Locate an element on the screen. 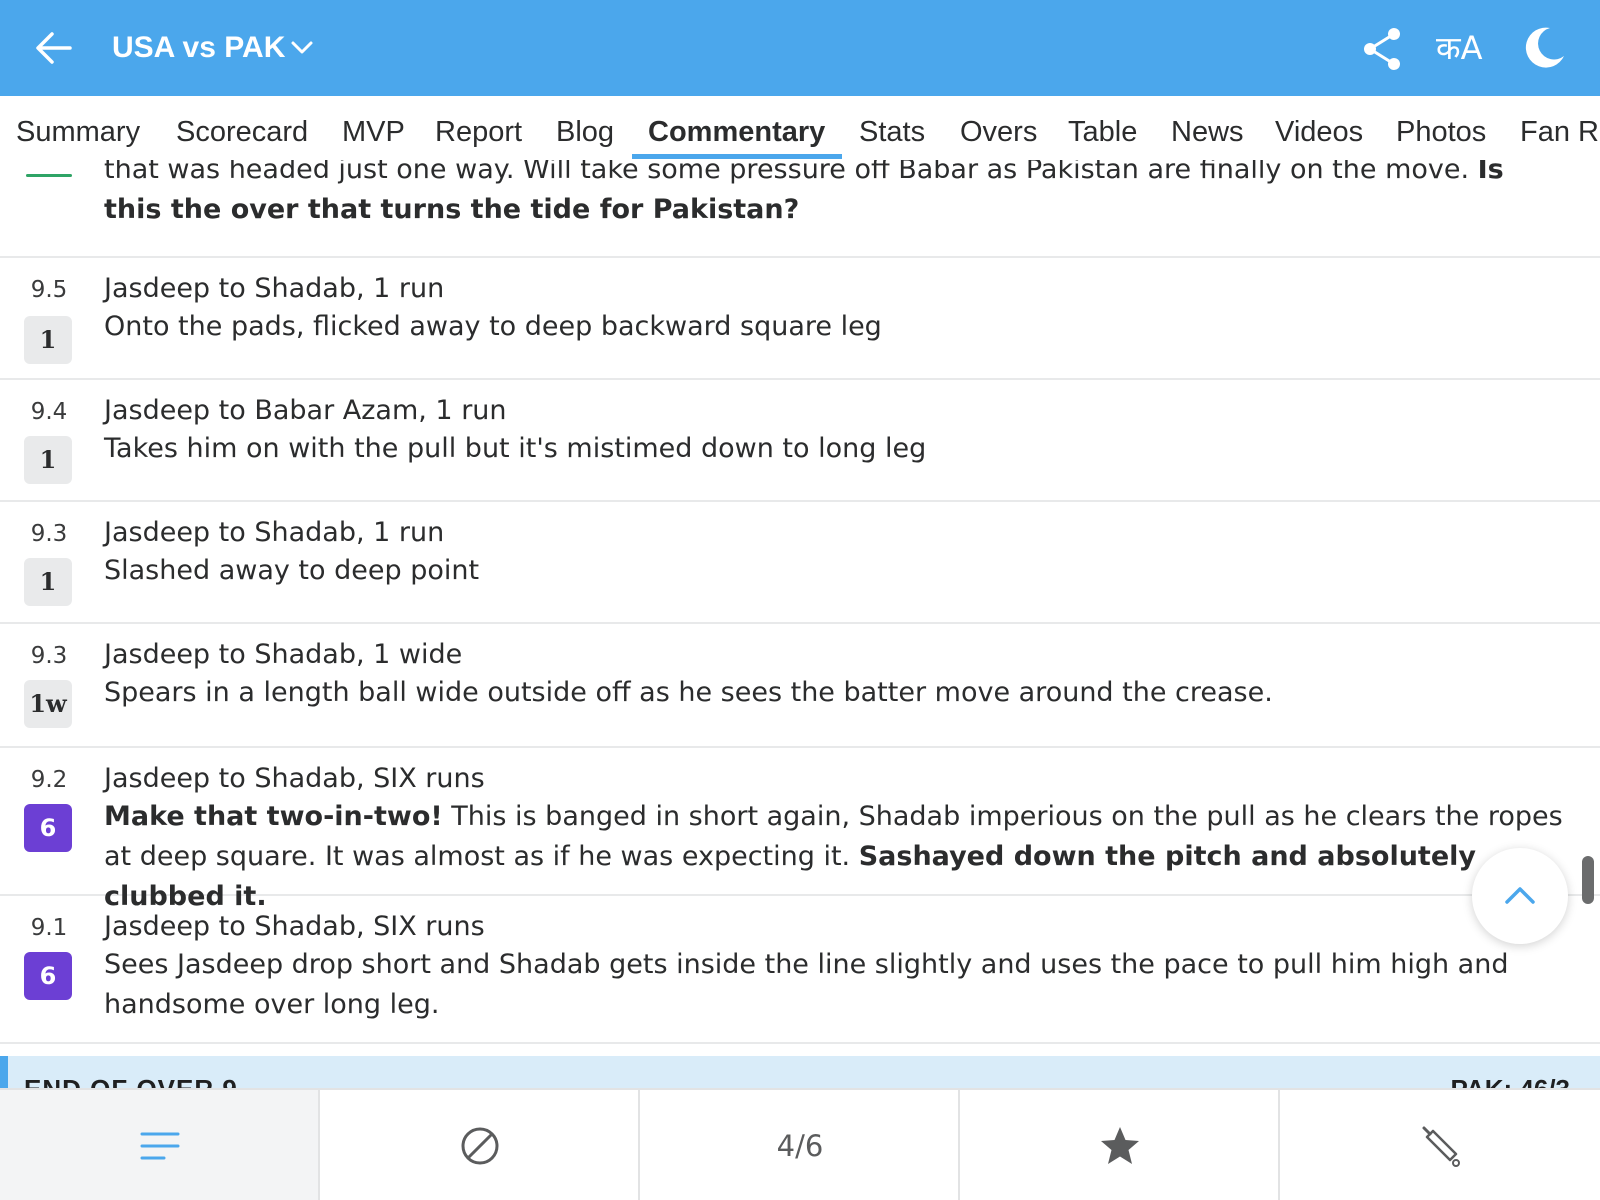 This screenshot has height=1200, width=1600. tab-summary: Summary is located at coordinates (78, 132).